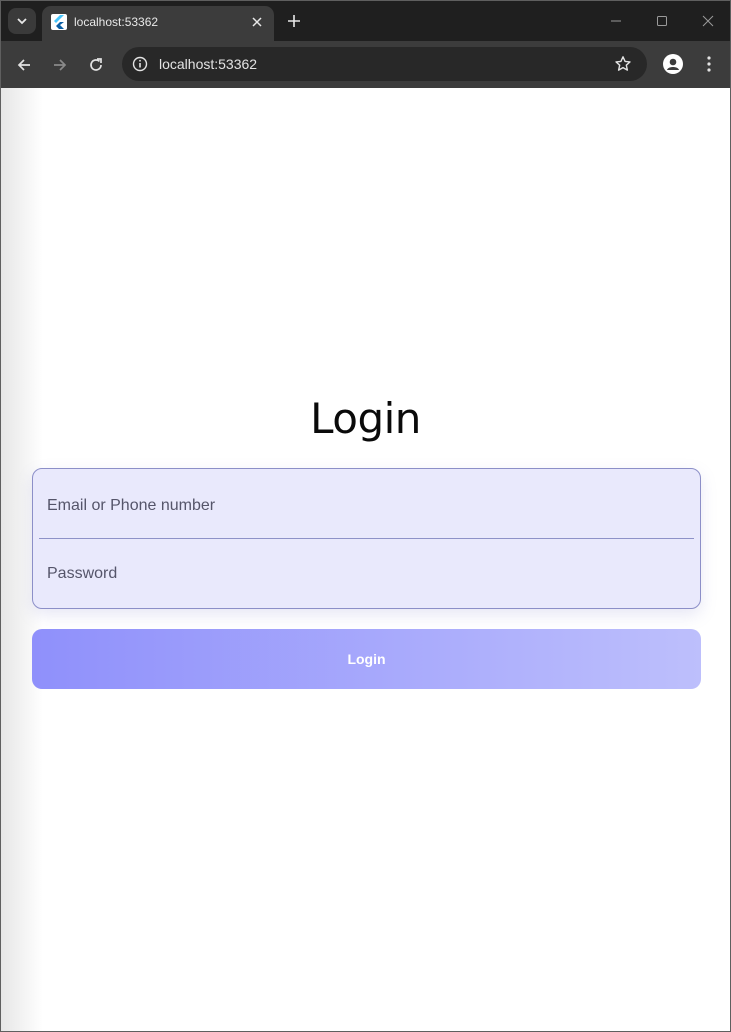 The height and width of the screenshot is (1032, 731). I want to click on kebab-menu-icon, so click(709, 64).